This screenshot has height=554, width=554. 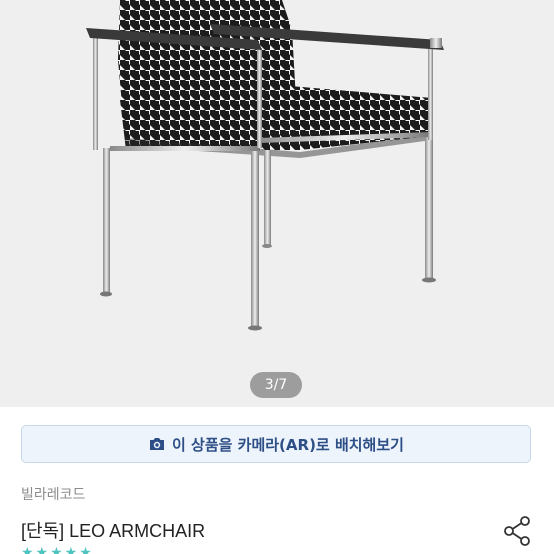 I want to click on ar-view-button: 이 상품을 카메라(AR)로 배치해보기, so click(x=276, y=444).